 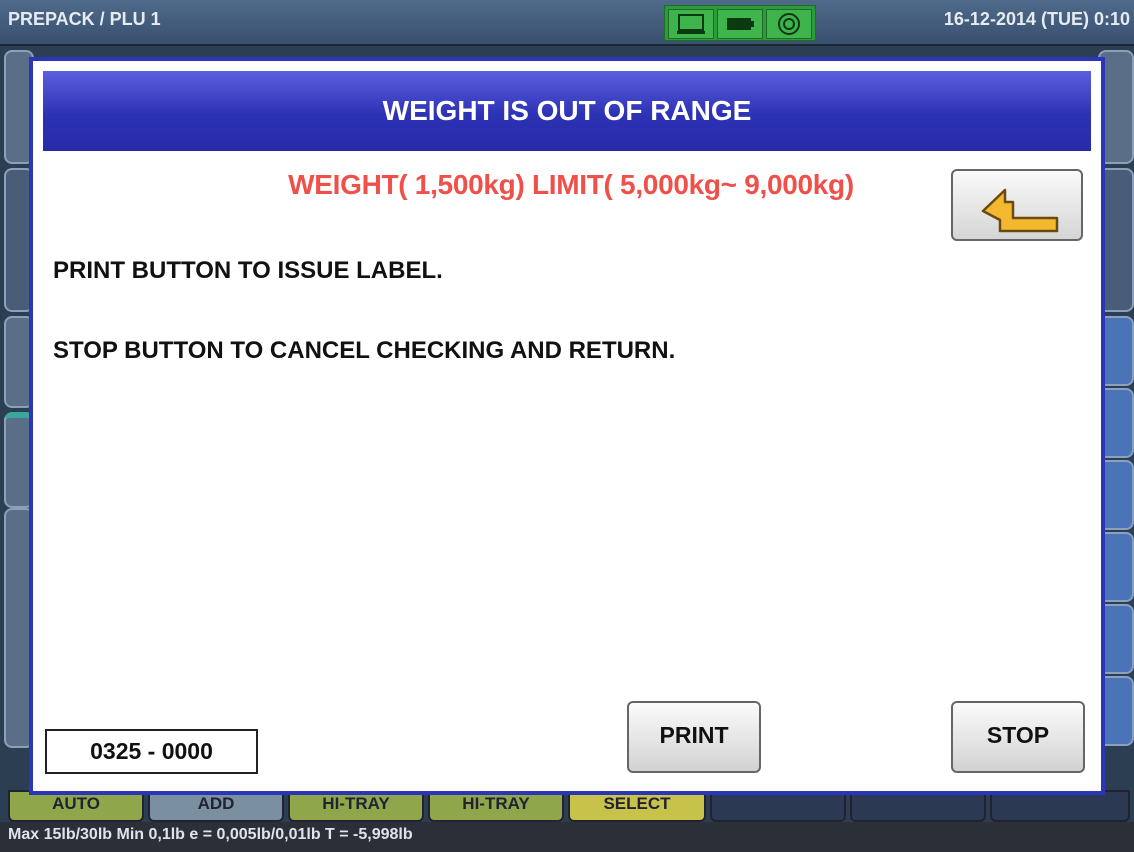 I want to click on return-arrow-icon, so click(x=1017, y=215).